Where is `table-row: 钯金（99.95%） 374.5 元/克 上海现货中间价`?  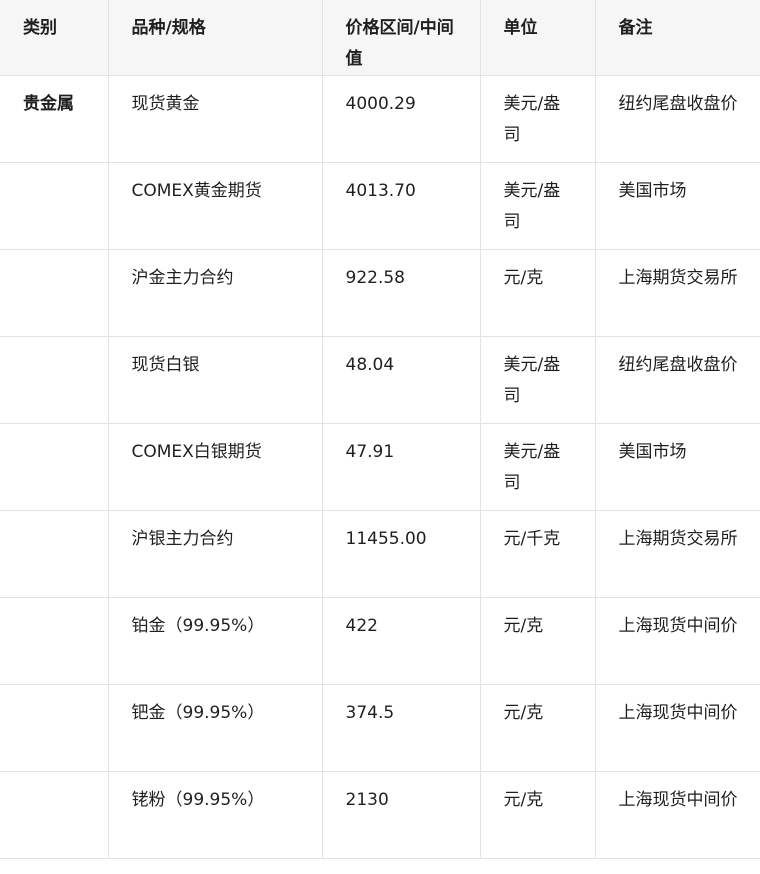
table-row: 钯金（99.95%） 374.5 元/克 上海现货中间价 is located at coordinates (380, 728).